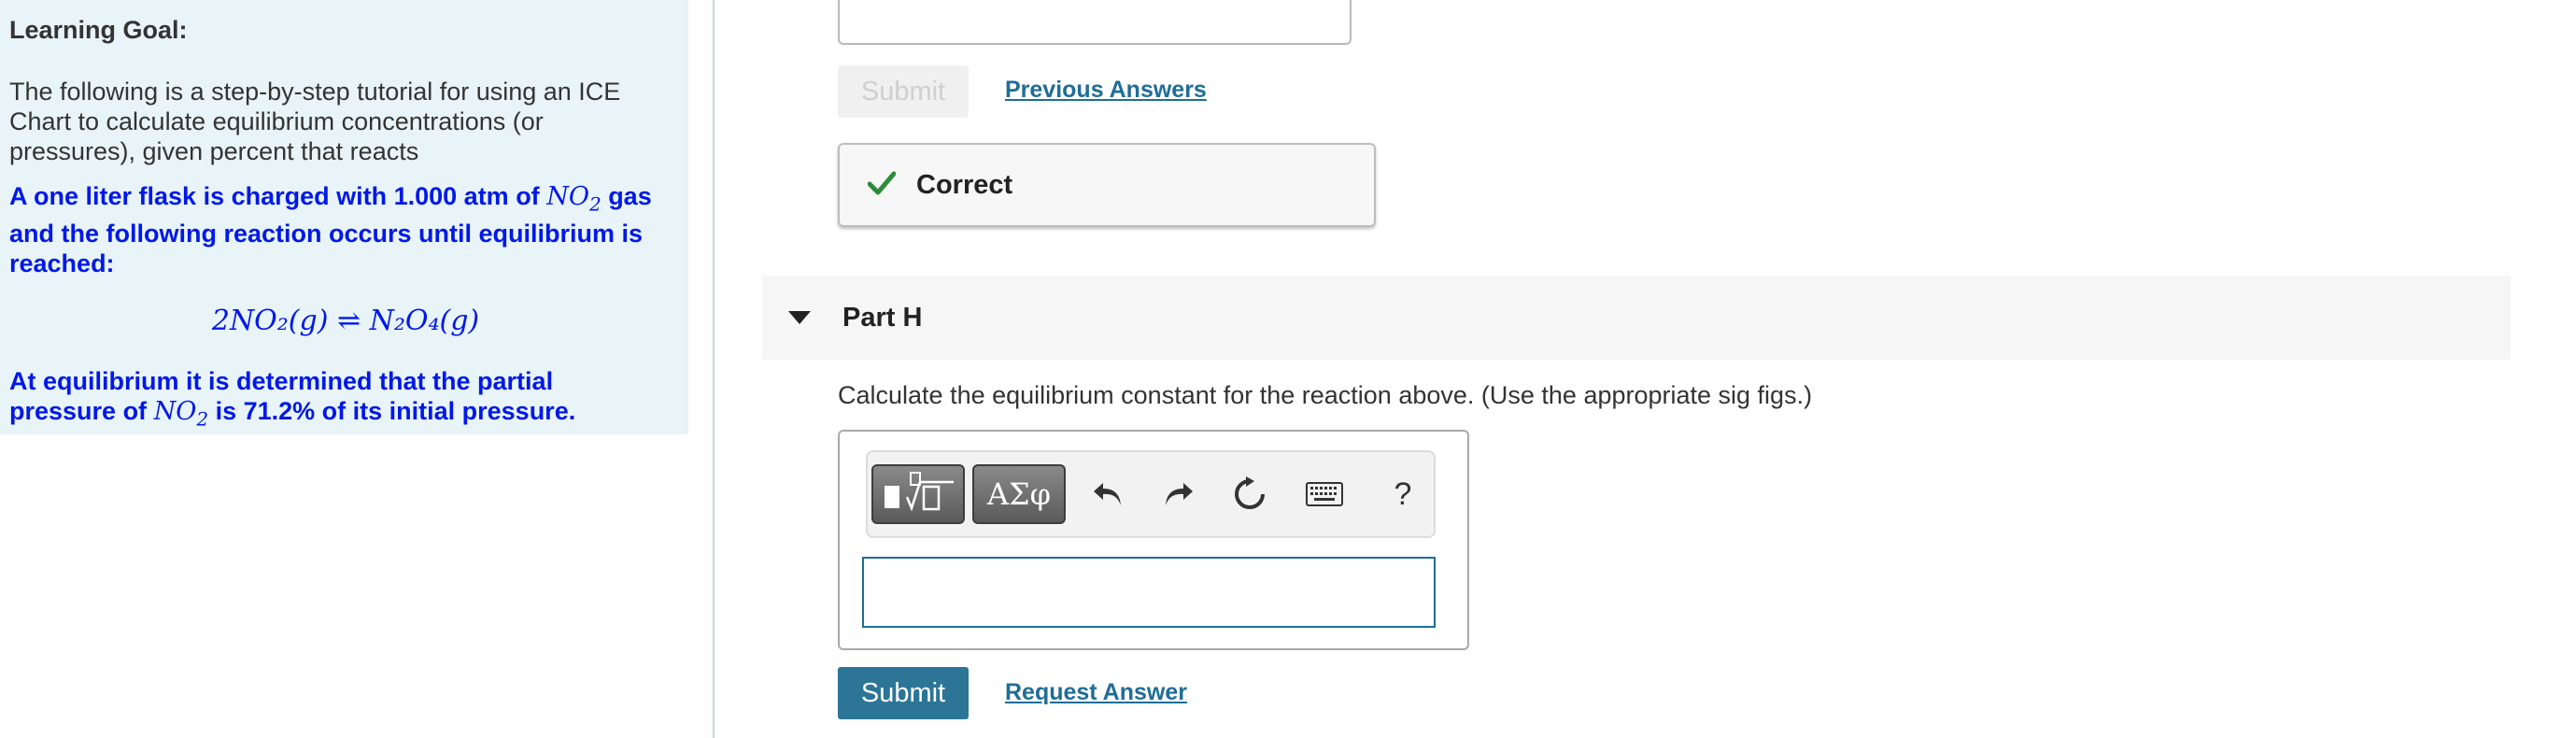  What do you see at coordinates (965, 184) in the screenshot?
I see `correct-feedback-text: Correct` at bounding box center [965, 184].